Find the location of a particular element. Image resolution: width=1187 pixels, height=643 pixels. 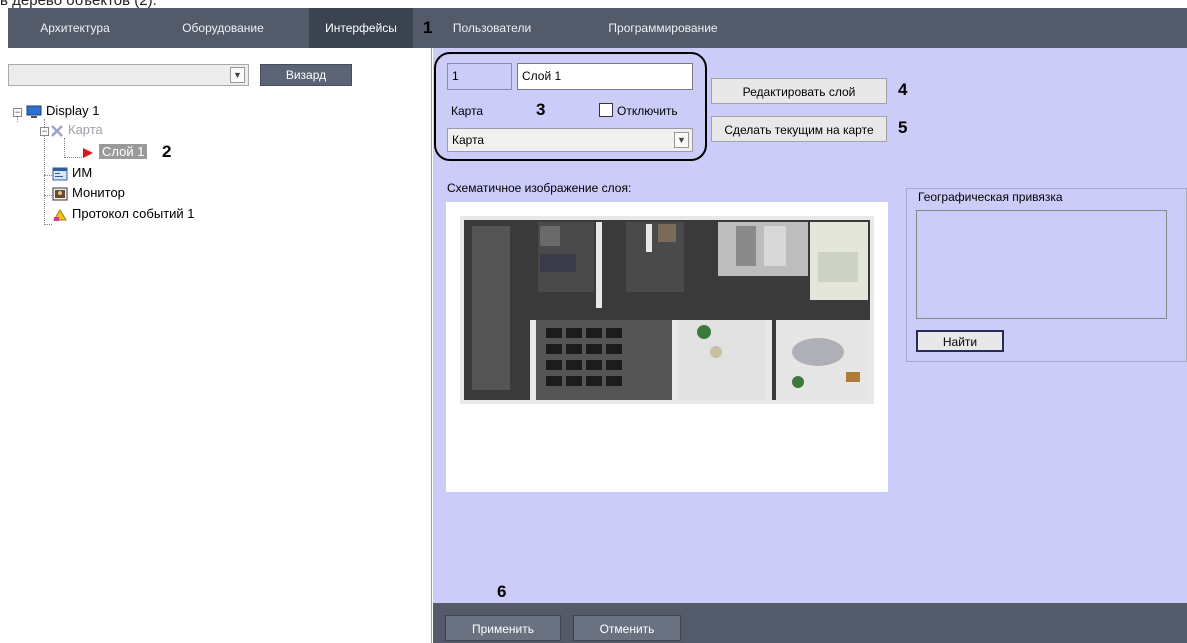

apply-button: Применить is located at coordinates (503, 628).